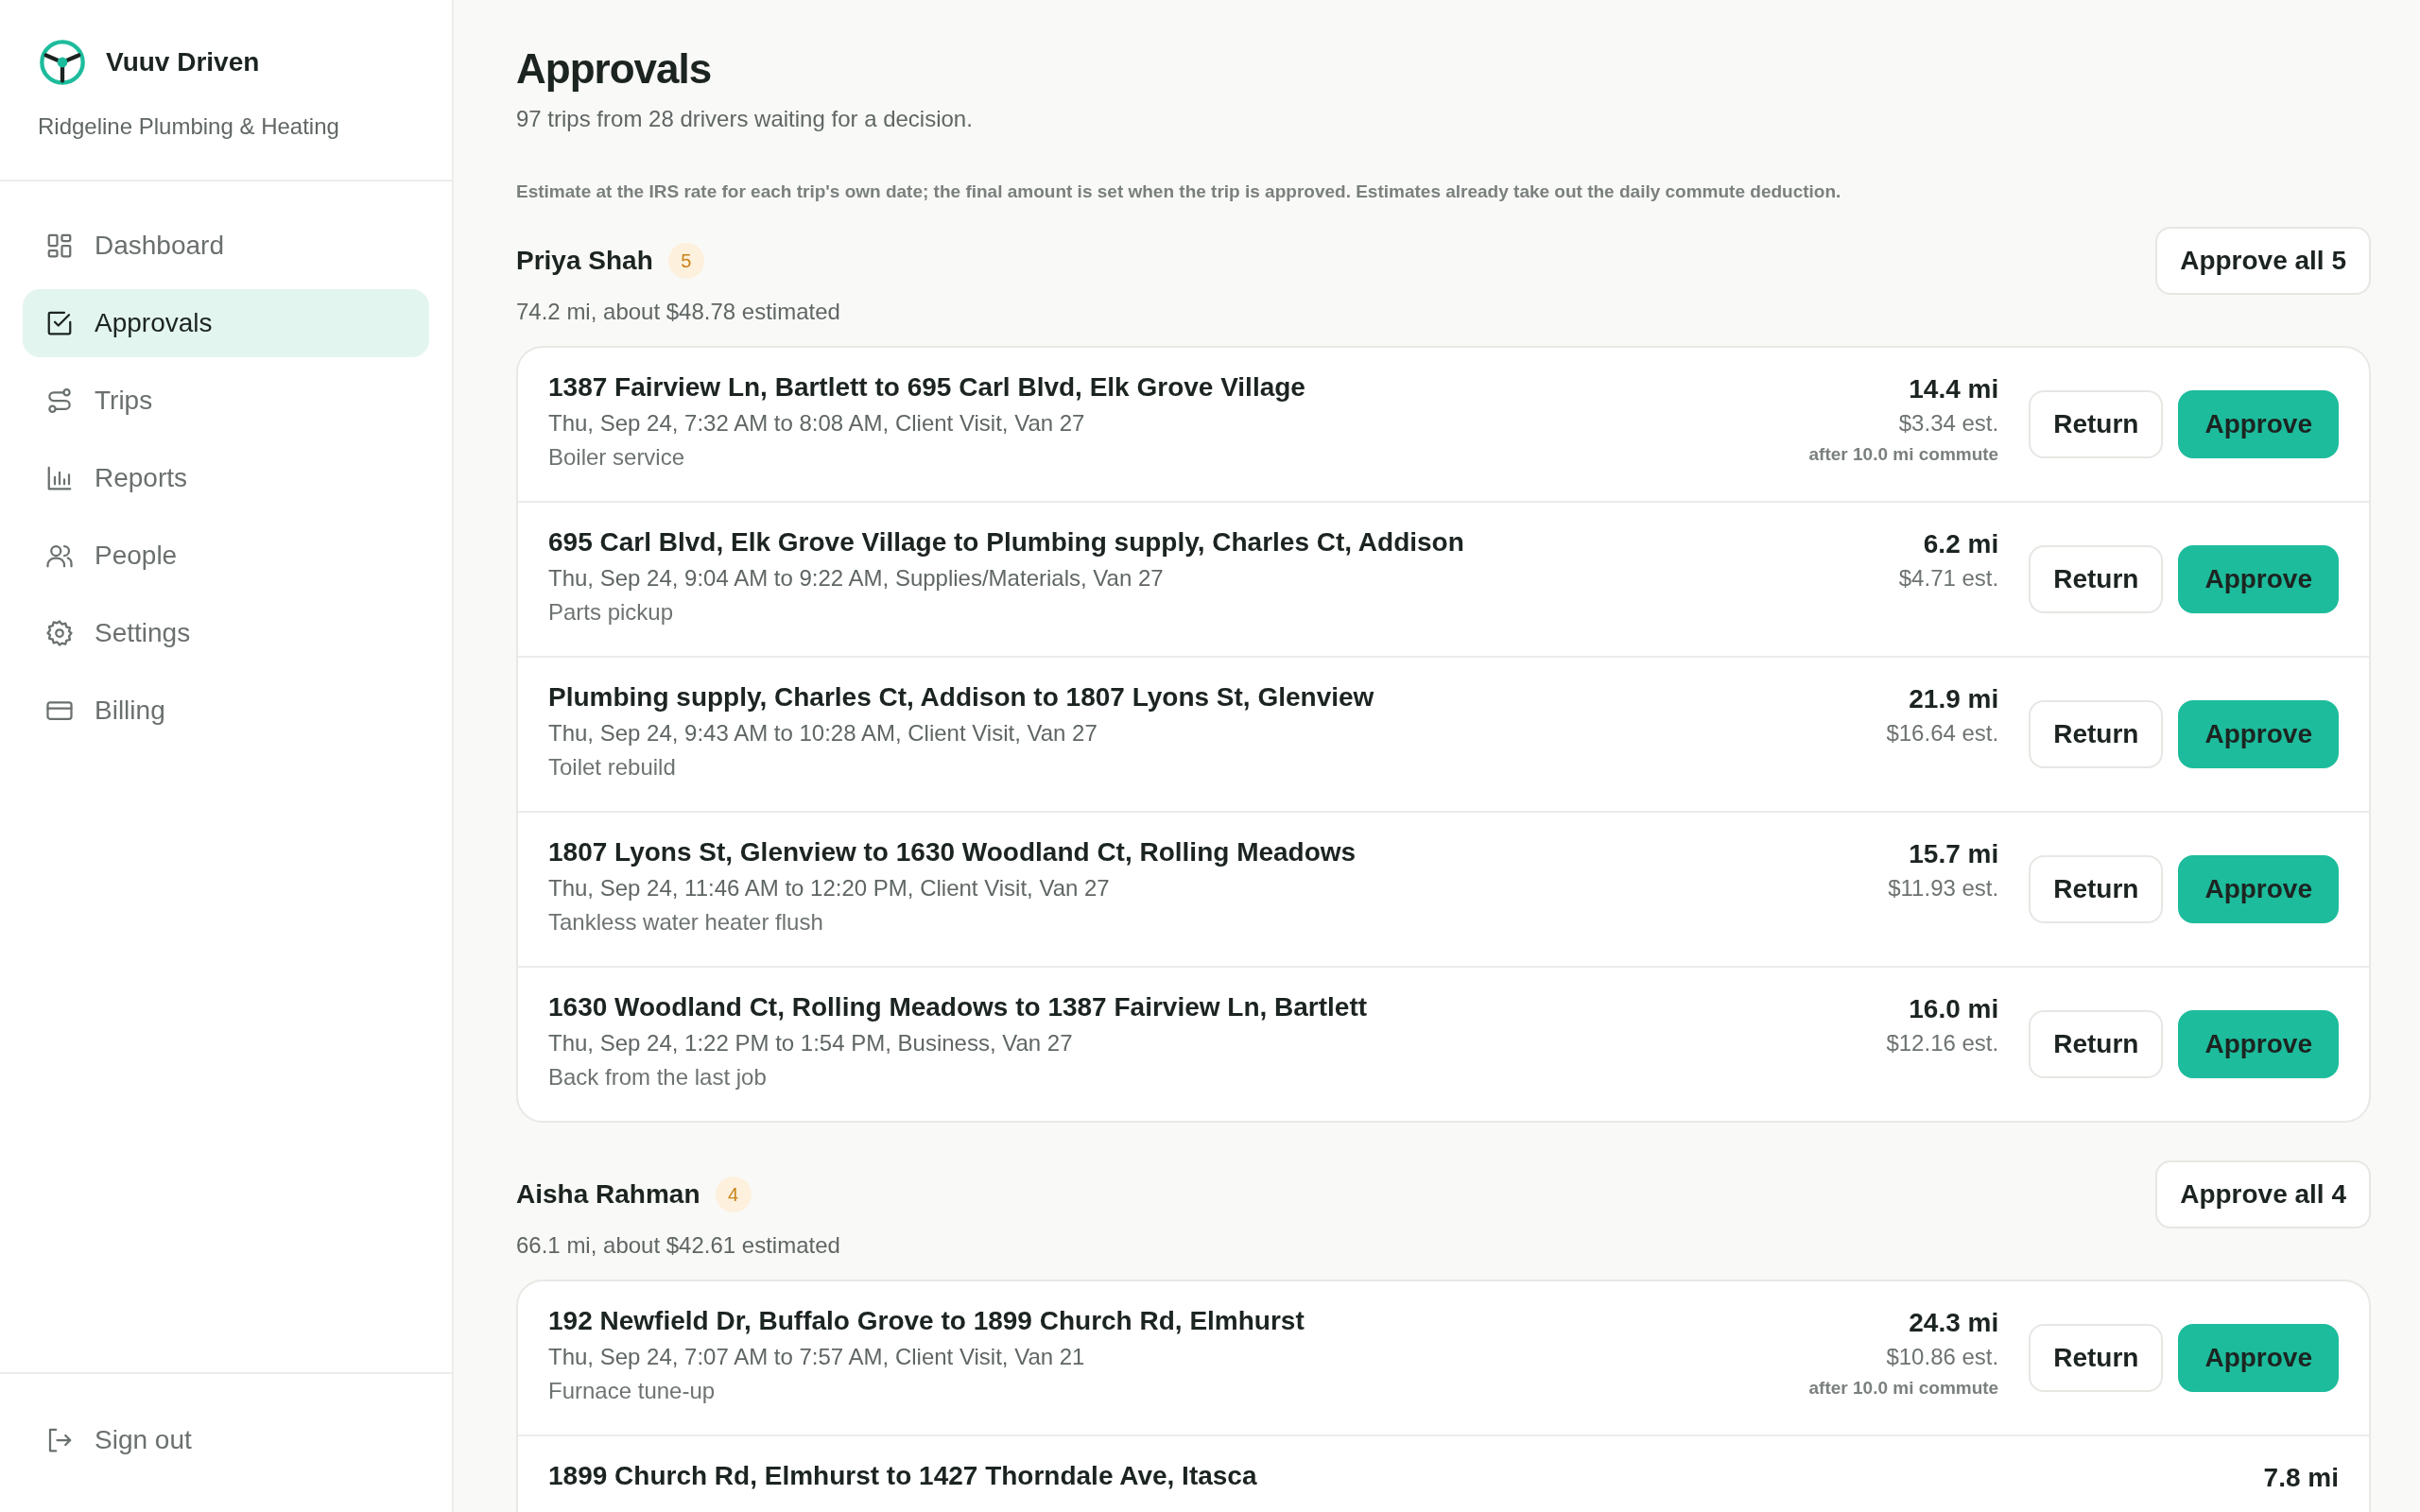 The height and width of the screenshot is (1512, 2420). What do you see at coordinates (617, 457) in the screenshot?
I see `trip-note: Boiler service` at bounding box center [617, 457].